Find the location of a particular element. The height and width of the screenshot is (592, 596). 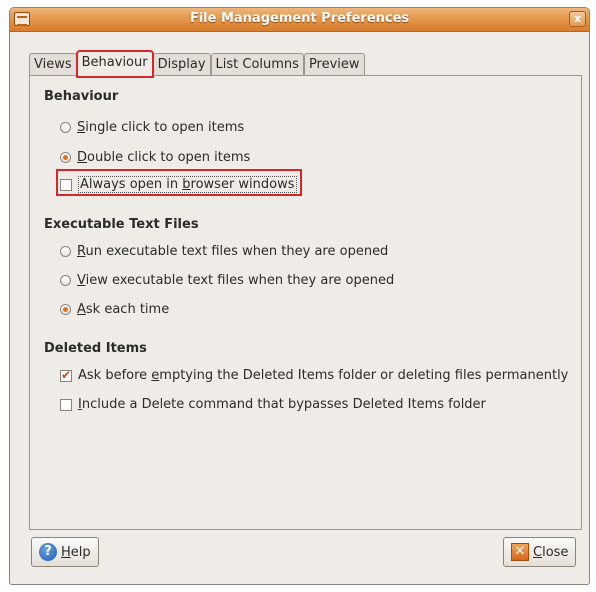

help-button-label: Help is located at coordinates (76, 552).